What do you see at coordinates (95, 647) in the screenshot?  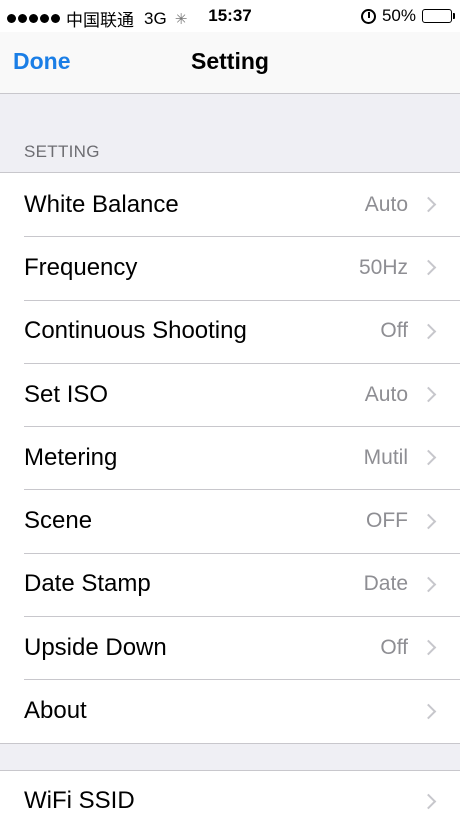 I see `setting-label: Upside Down` at bounding box center [95, 647].